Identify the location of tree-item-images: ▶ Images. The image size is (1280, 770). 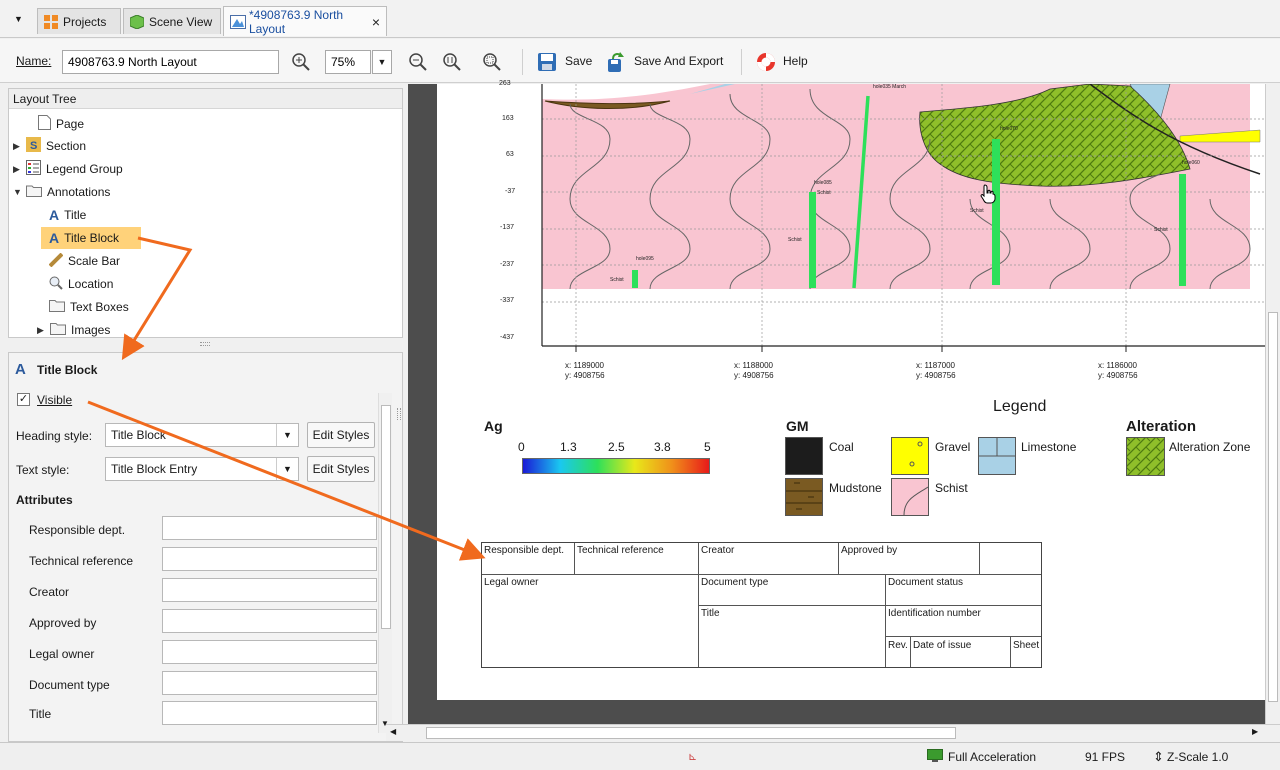
(73, 330).